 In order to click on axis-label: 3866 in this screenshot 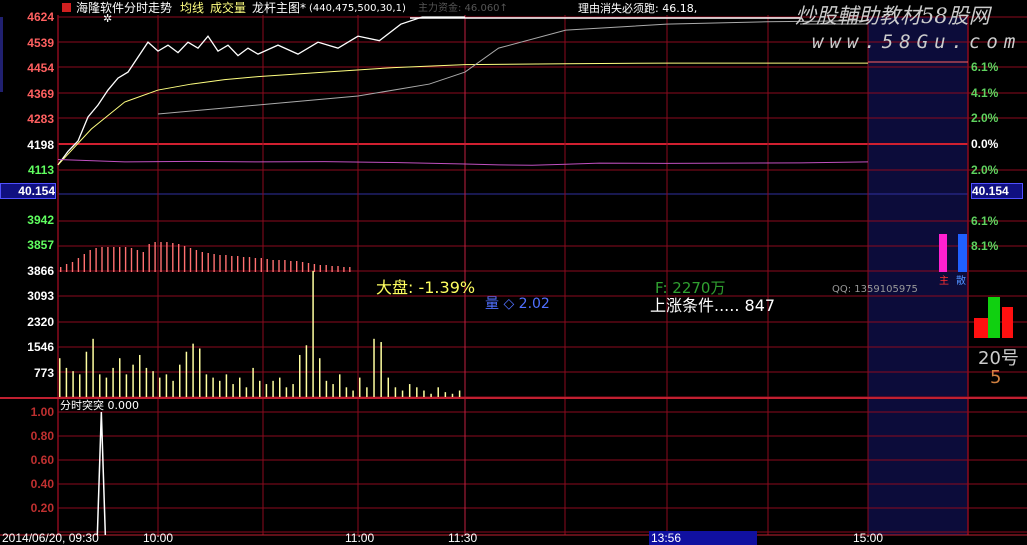, I will do `click(40, 271)`.